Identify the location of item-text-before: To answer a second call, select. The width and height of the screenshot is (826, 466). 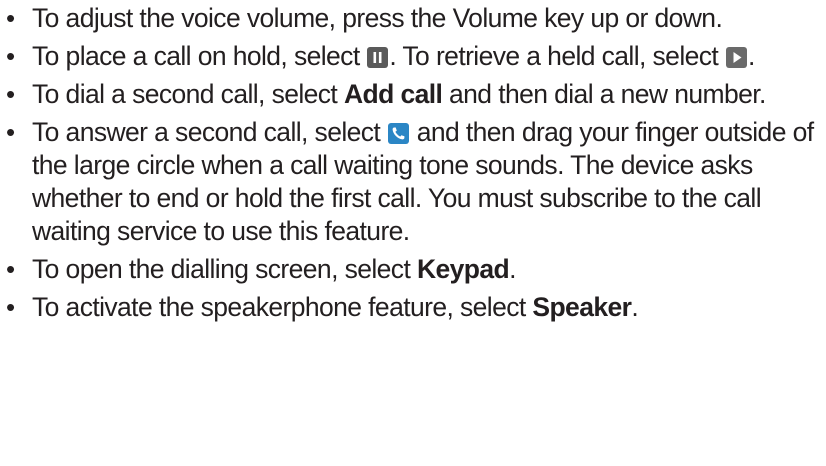
(209, 132).